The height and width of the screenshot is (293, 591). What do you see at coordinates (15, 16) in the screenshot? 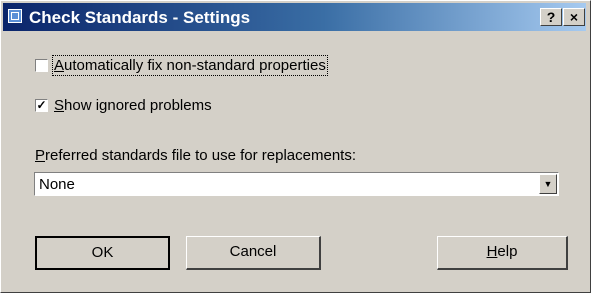
I see `app-icon` at bounding box center [15, 16].